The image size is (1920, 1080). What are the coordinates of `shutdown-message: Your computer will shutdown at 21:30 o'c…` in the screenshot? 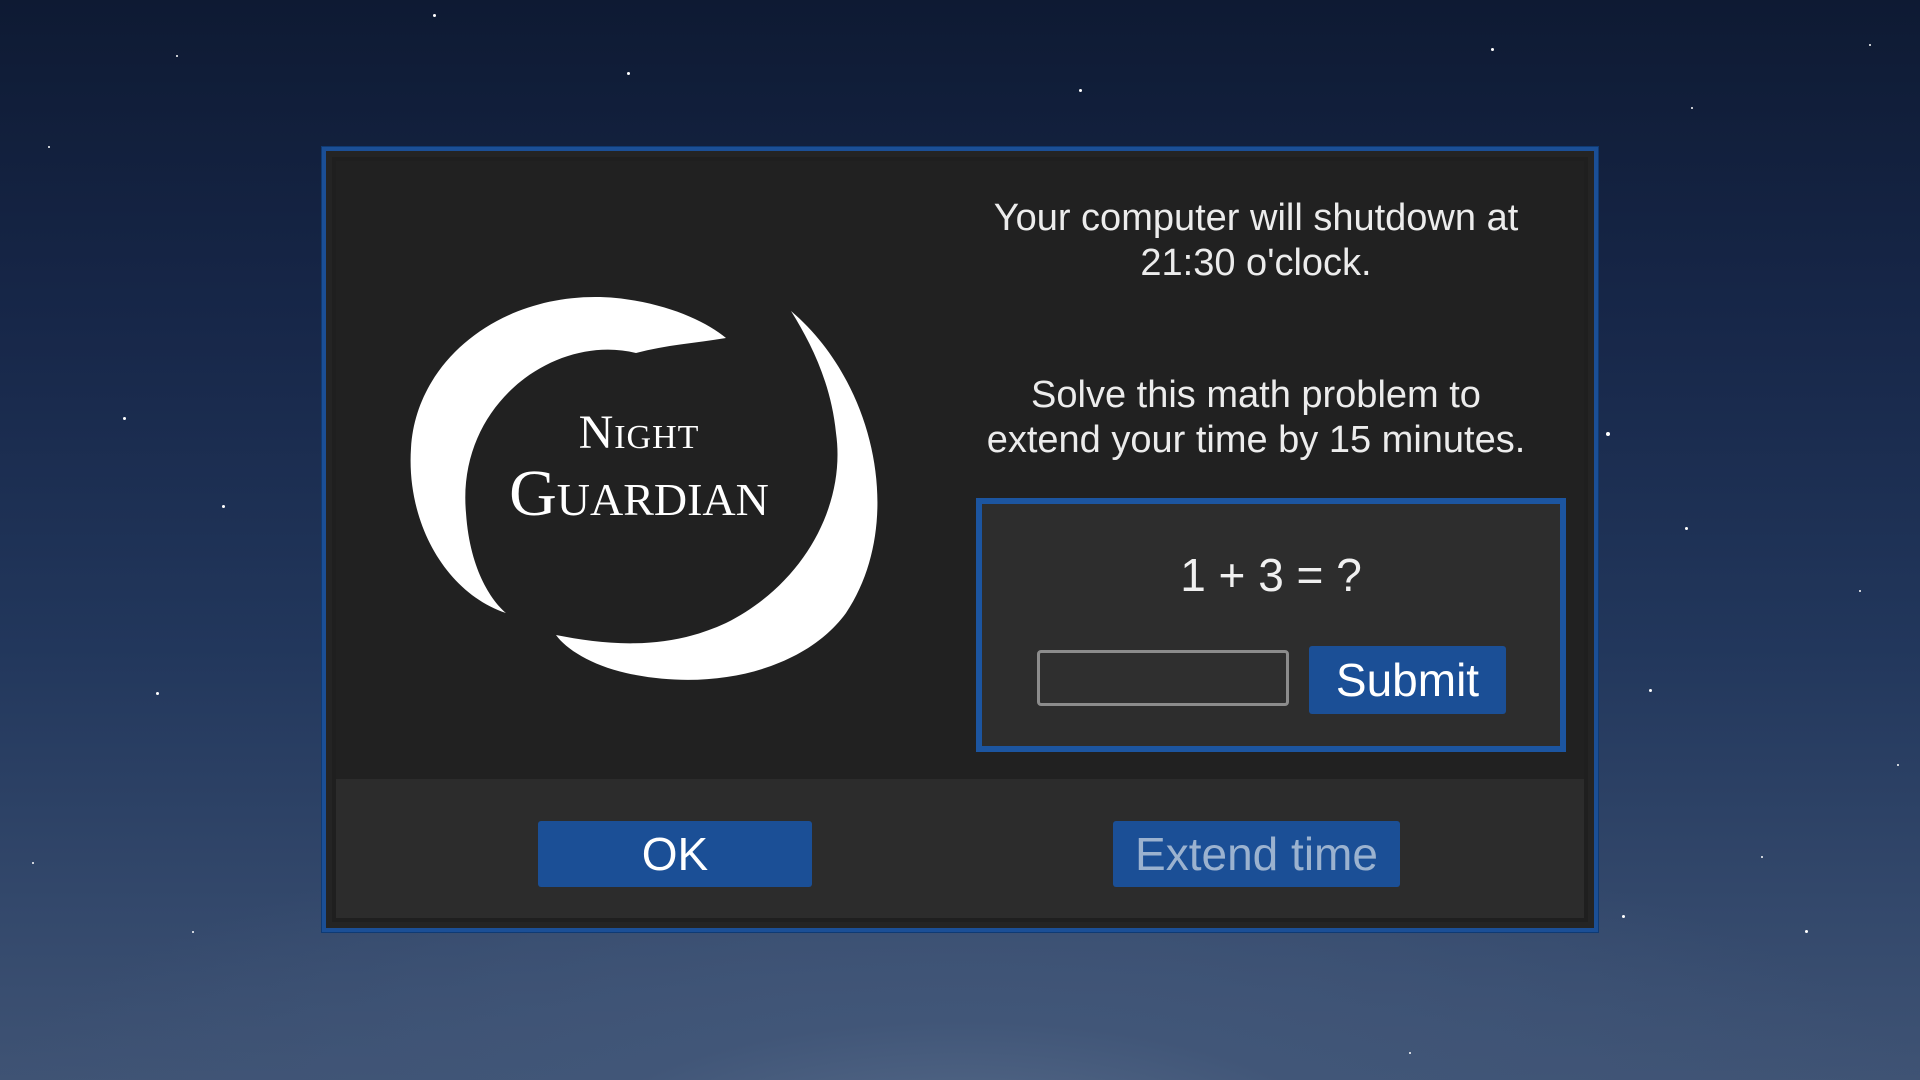 It's located at (1256, 241).